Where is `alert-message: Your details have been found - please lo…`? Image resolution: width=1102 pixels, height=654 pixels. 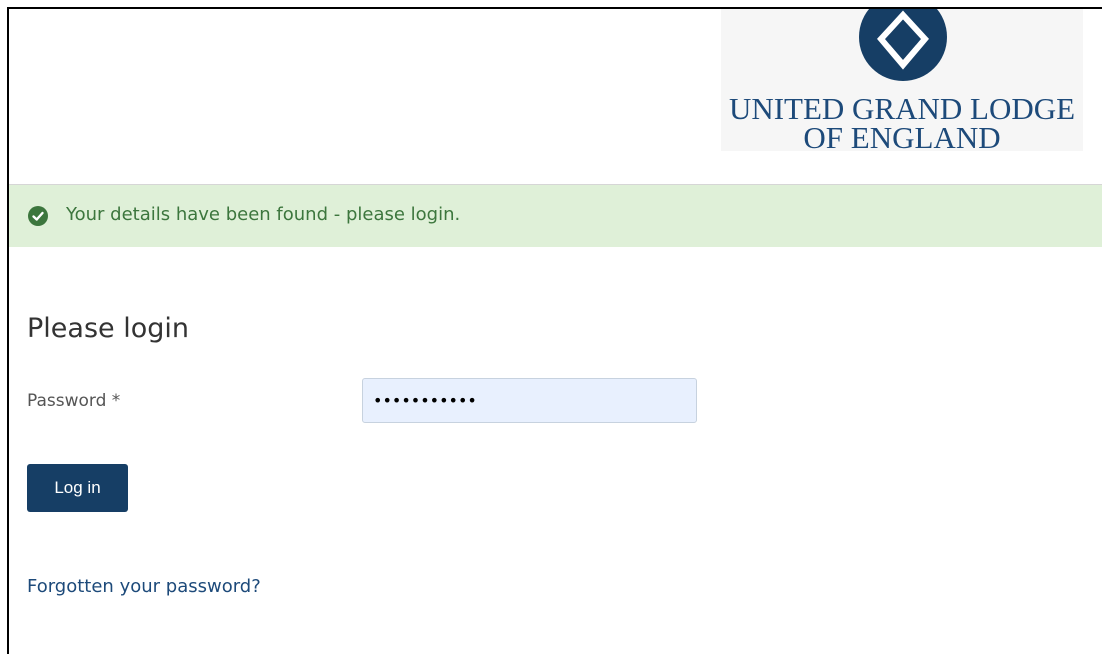 alert-message: Your details have been found - please lo… is located at coordinates (263, 214).